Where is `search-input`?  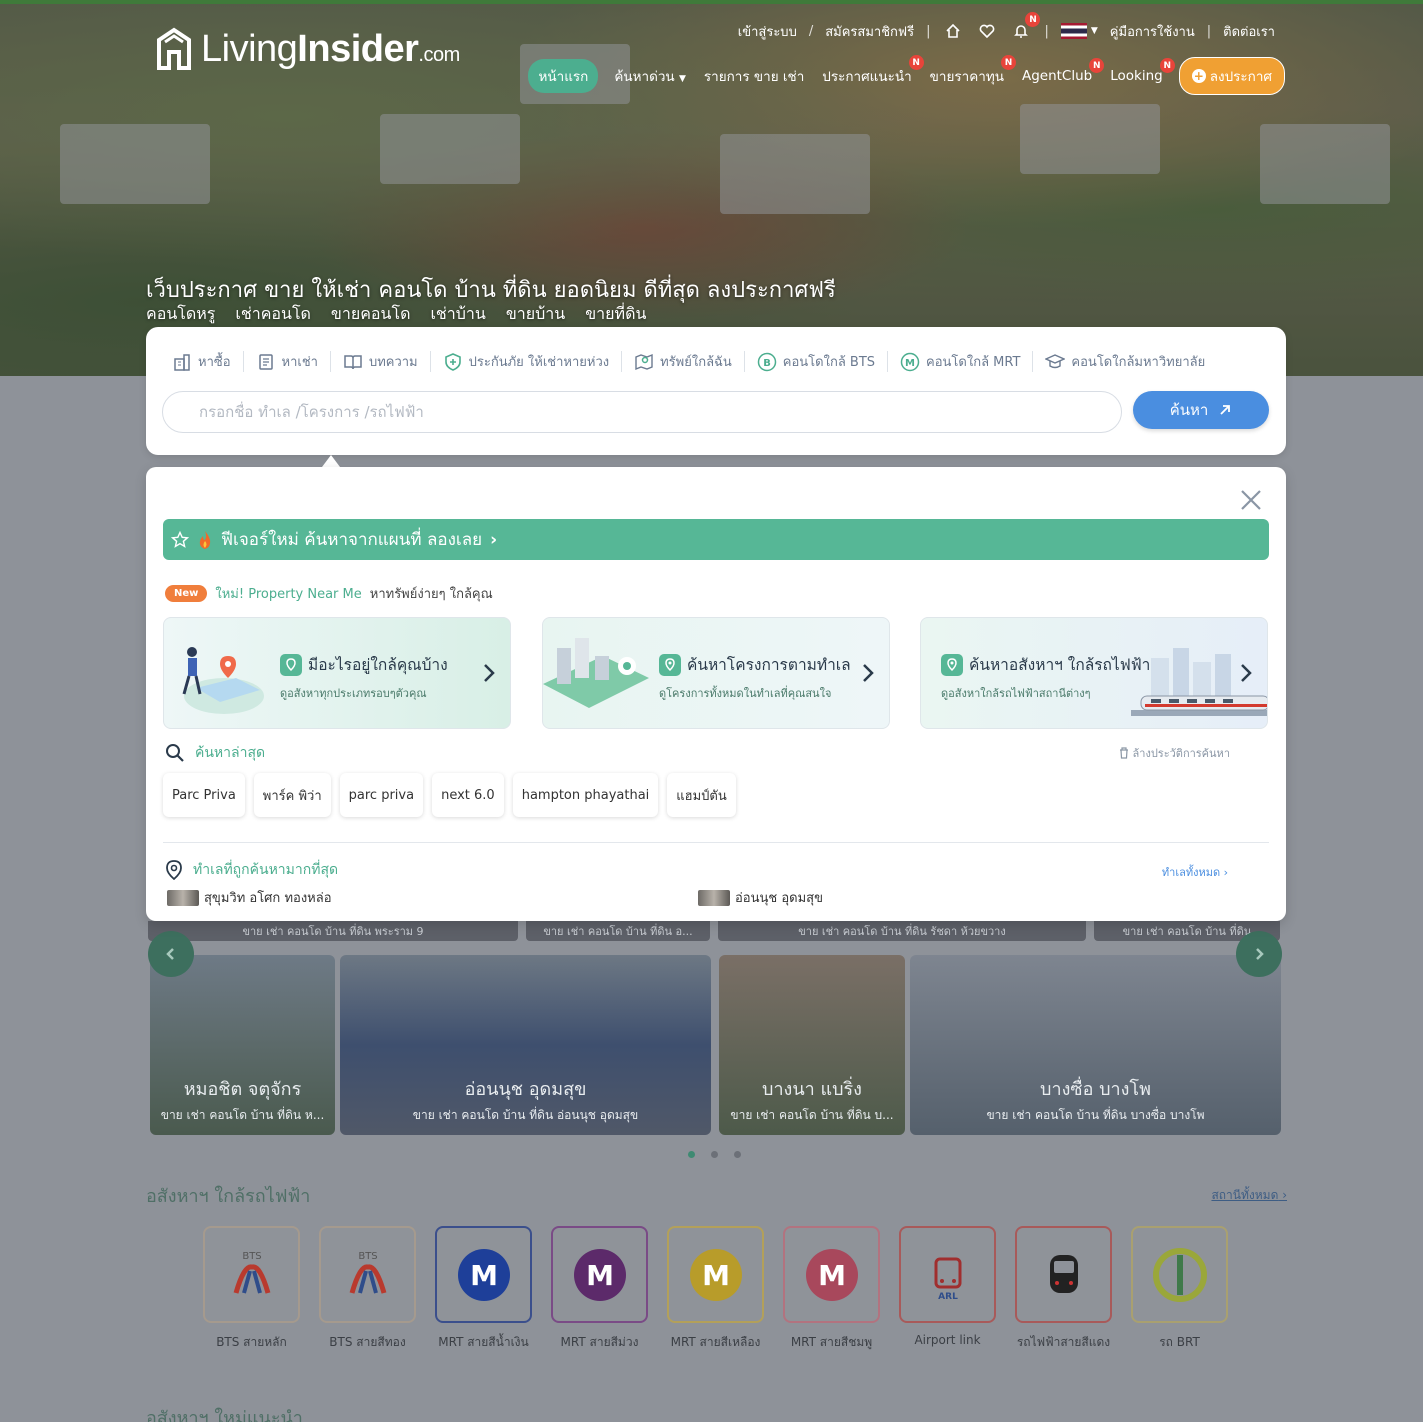
search-input is located at coordinates (642, 412).